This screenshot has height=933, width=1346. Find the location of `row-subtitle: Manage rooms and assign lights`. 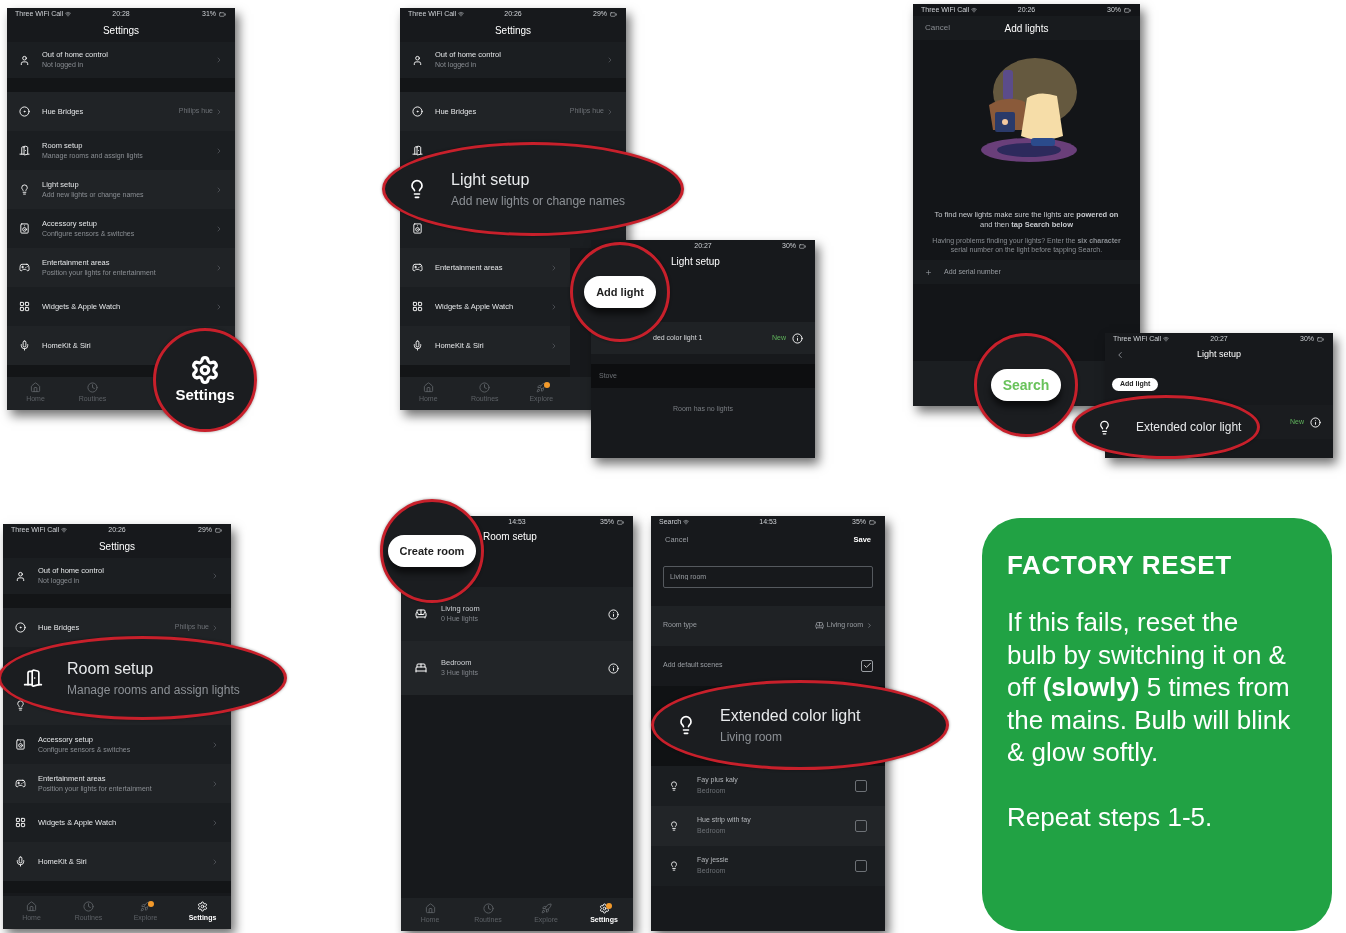

row-subtitle: Manage rooms and assign lights is located at coordinates (153, 690).